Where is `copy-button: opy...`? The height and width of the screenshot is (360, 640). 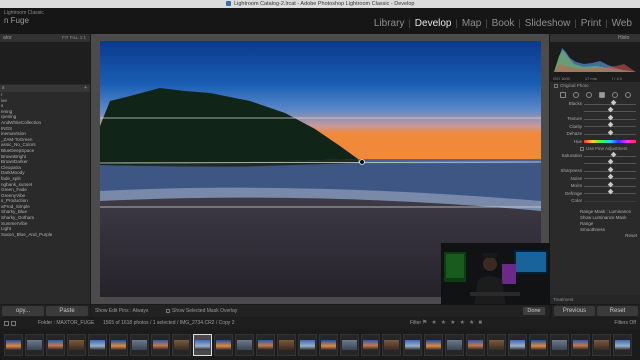 copy-button: opy... is located at coordinates (23, 311).